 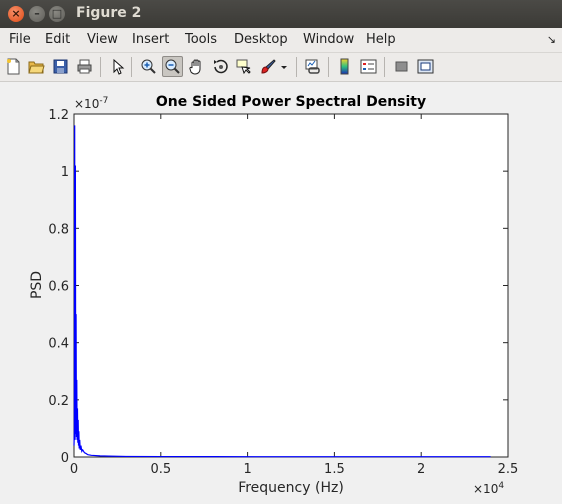 I want to click on y-tick-label: 0.6, so click(x=58, y=287).